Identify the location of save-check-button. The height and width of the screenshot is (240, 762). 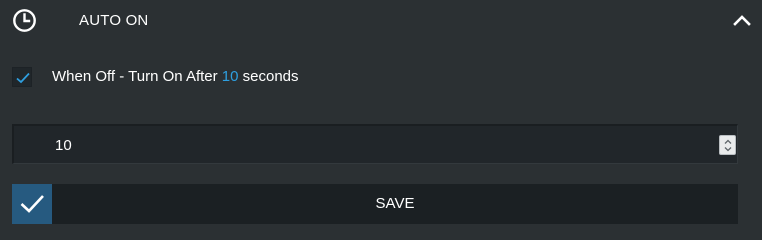
(32, 204).